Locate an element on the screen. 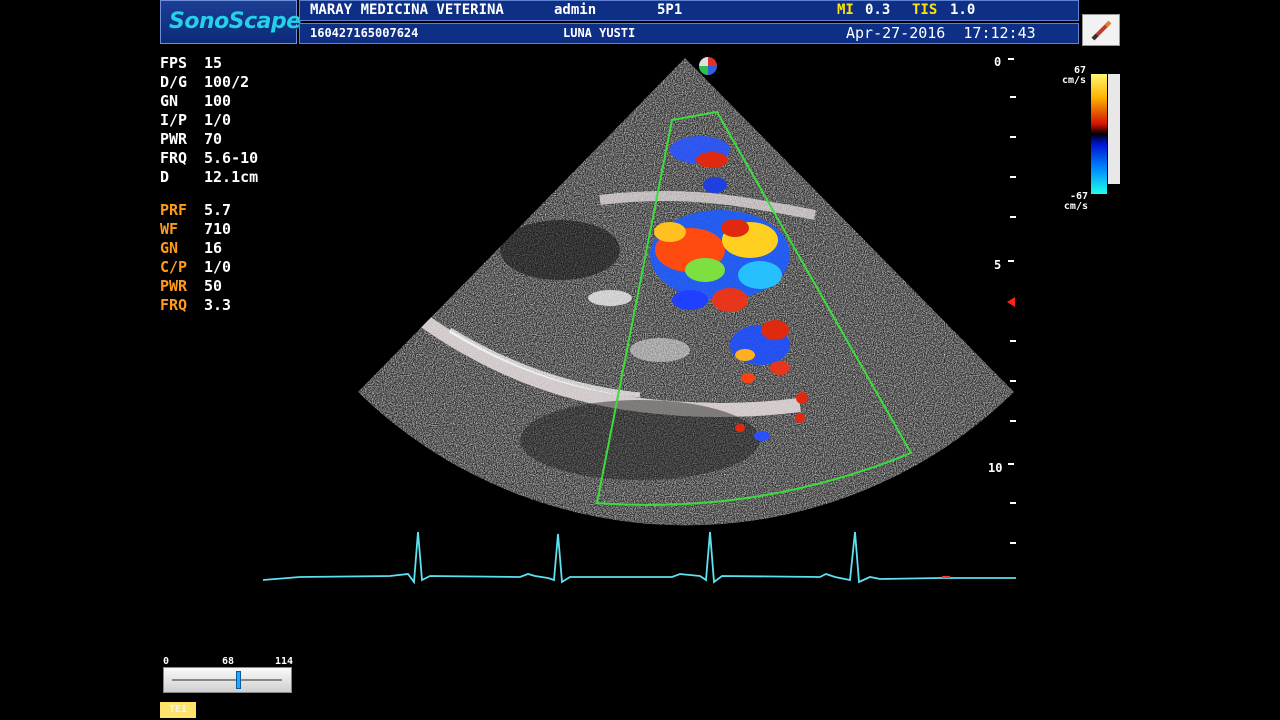 This screenshot has width=1280, height=720. slider-track is located at coordinates (227, 680).